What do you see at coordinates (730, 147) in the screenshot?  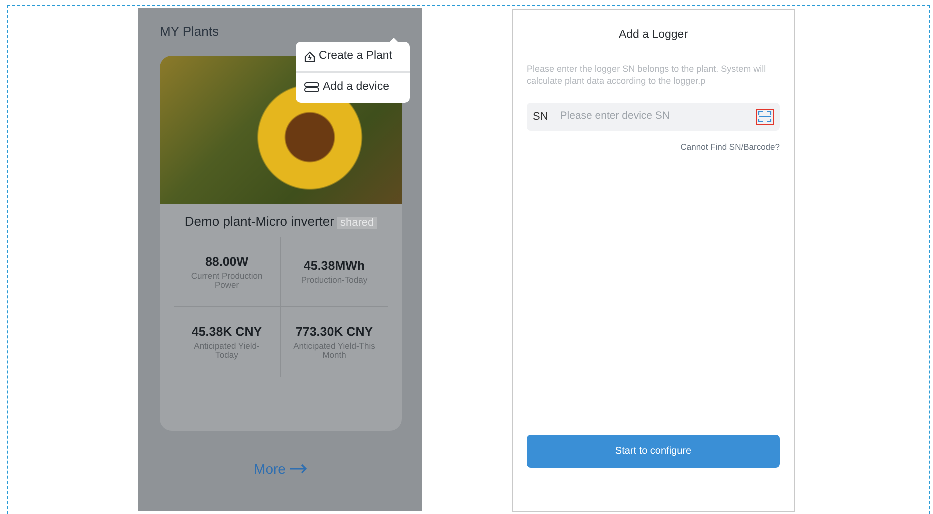 I see `help-link: Cannot Find SN/Barcode?` at bounding box center [730, 147].